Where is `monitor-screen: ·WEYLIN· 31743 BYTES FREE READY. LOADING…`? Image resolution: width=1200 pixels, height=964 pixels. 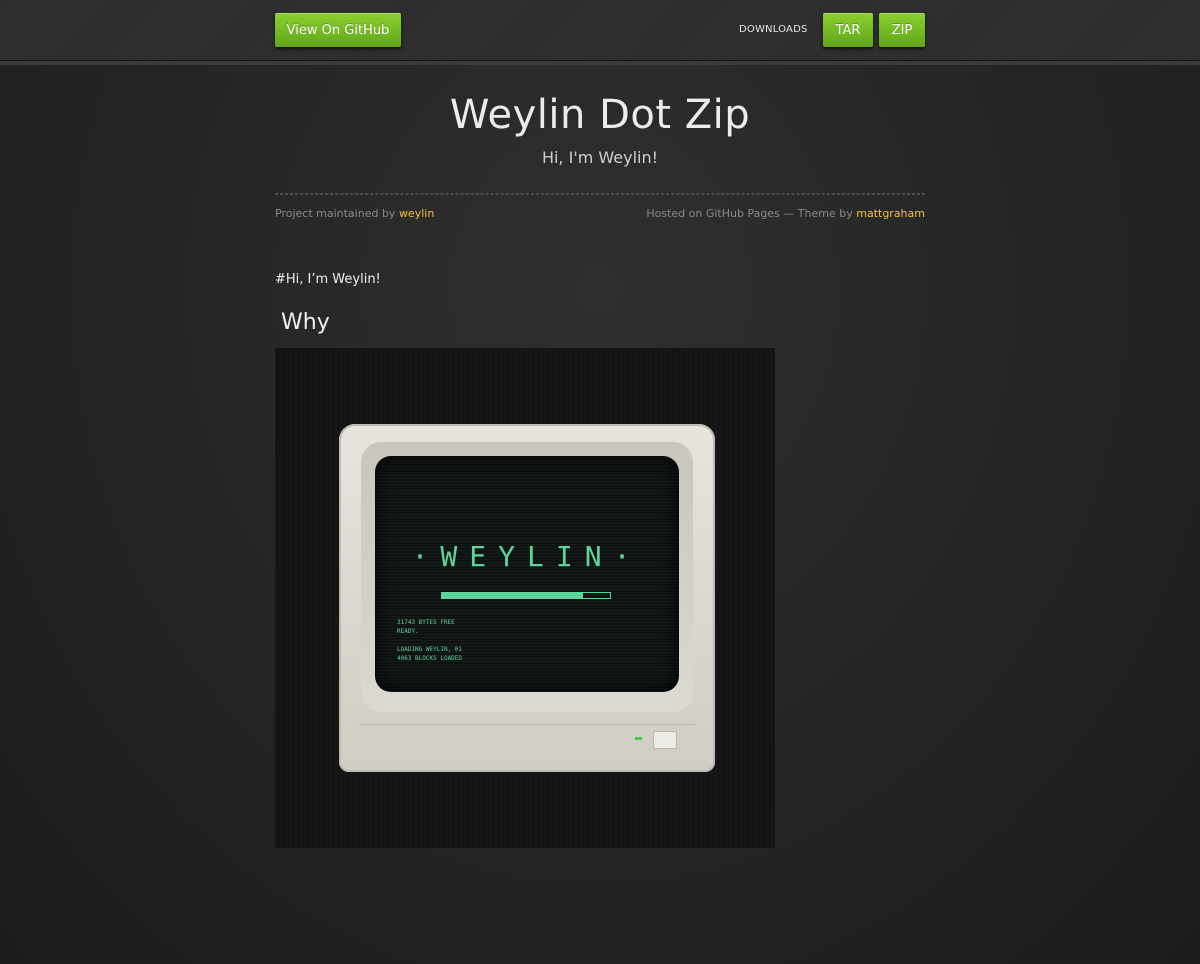
monitor-screen: ·WEYLIN· 31743 BYTES FREE READY. LOADING… is located at coordinates (527, 574).